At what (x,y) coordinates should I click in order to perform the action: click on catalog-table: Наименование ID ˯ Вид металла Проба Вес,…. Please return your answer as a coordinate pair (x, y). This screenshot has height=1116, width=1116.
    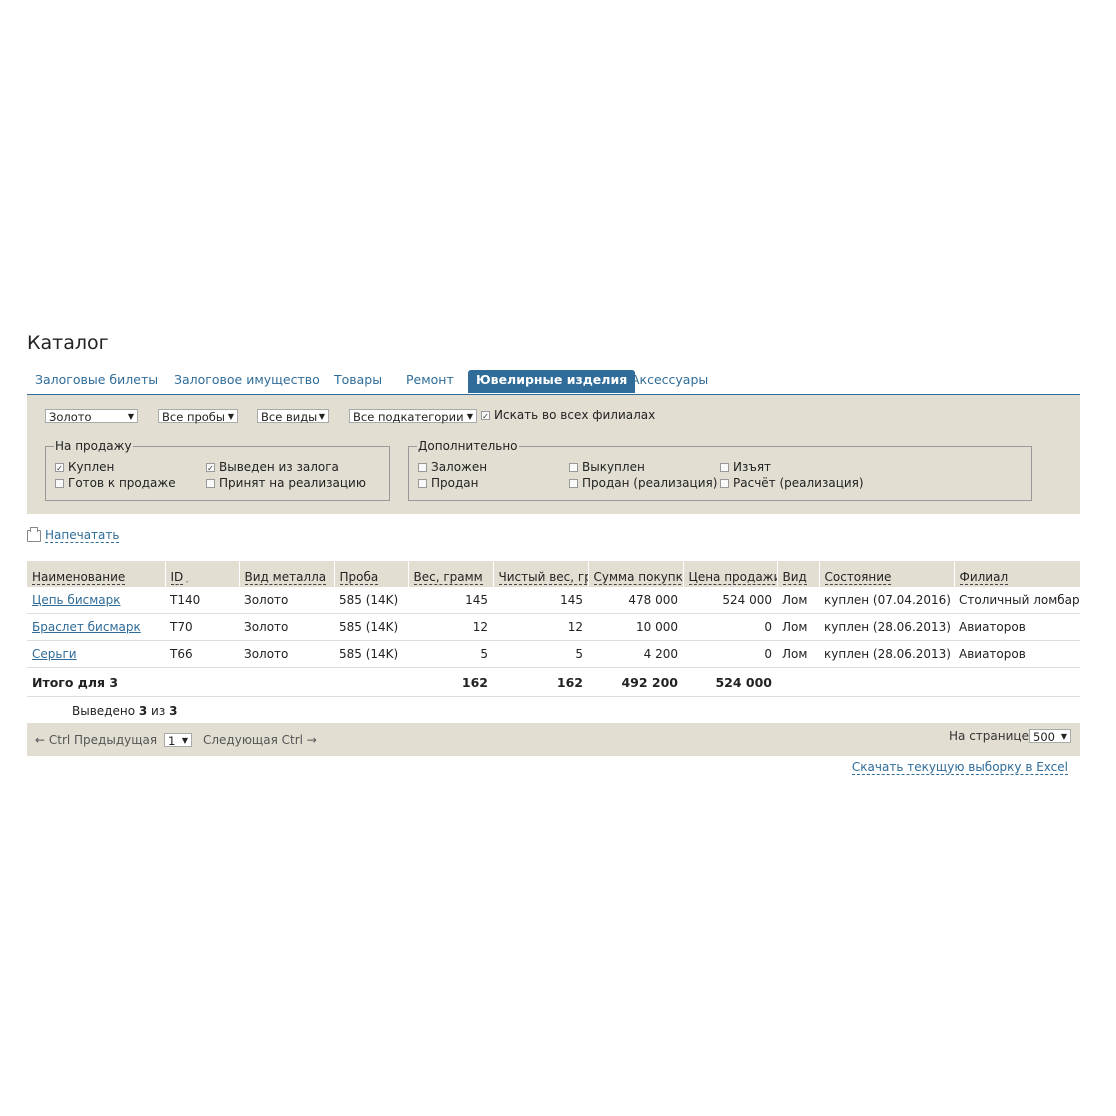
    Looking at the image, I should click on (553, 629).